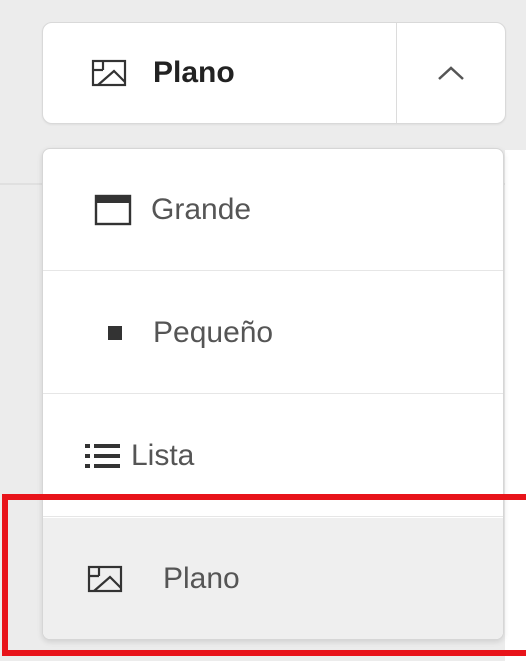  Describe the element at coordinates (163, 455) in the screenshot. I see `menu-item-label: Lista` at that location.